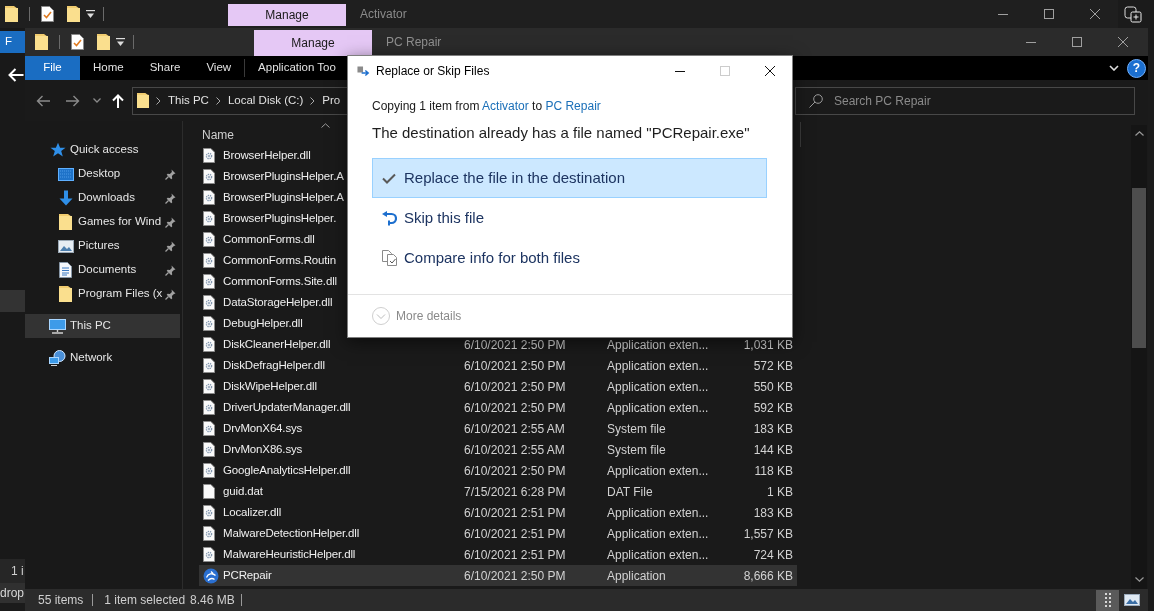  Describe the element at coordinates (433, 71) in the screenshot. I see `dialog-title: Replace or Skip Files` at that location.